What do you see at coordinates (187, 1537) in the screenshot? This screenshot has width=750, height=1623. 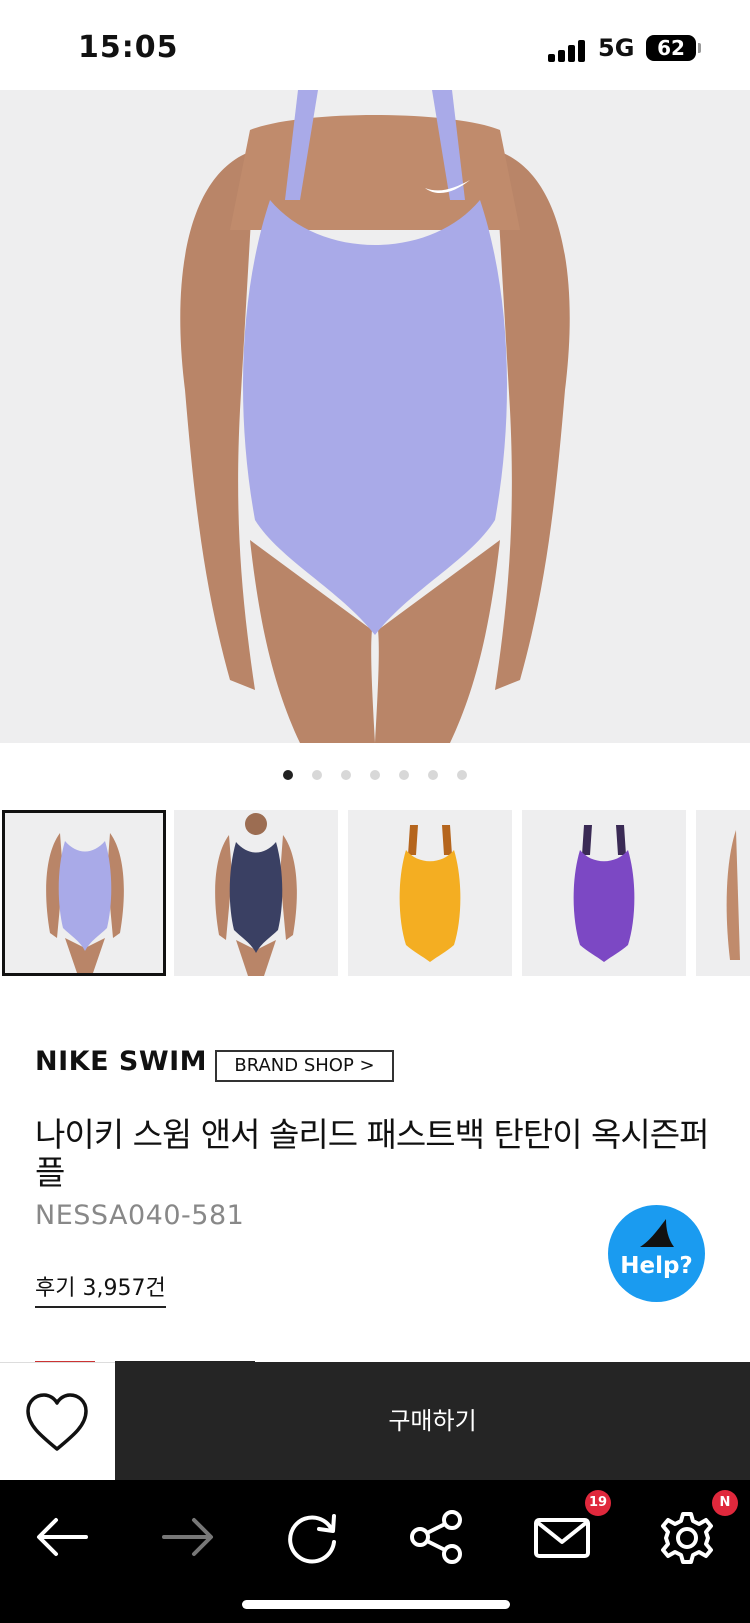 I see `forward-arrow-icon` at bounding box center [187, 1537].